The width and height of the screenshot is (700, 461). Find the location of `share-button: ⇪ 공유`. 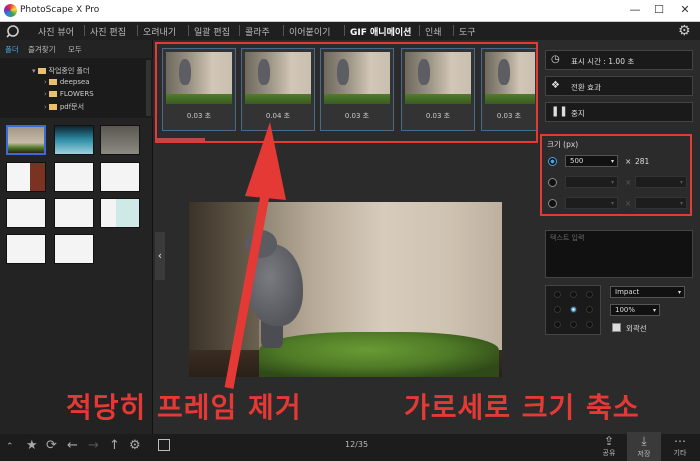

share-button: ⇪ 공유 is located at coordinates (609, 446).